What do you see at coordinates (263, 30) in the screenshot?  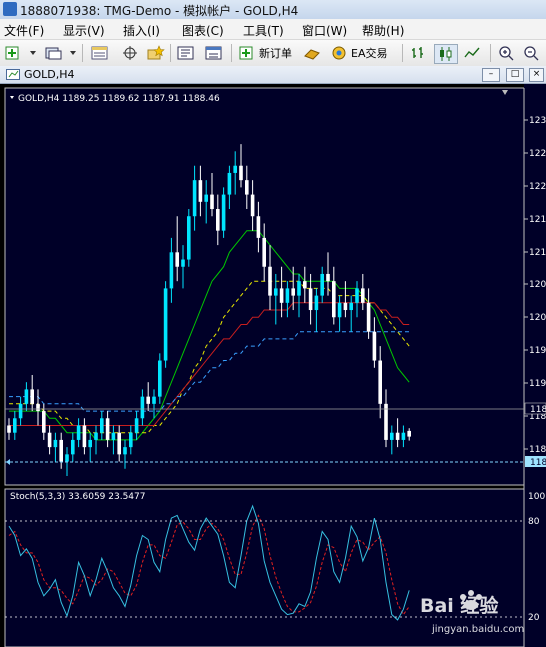 I see `menu-tools: 工具(T)` at bounding box center [263, 30].